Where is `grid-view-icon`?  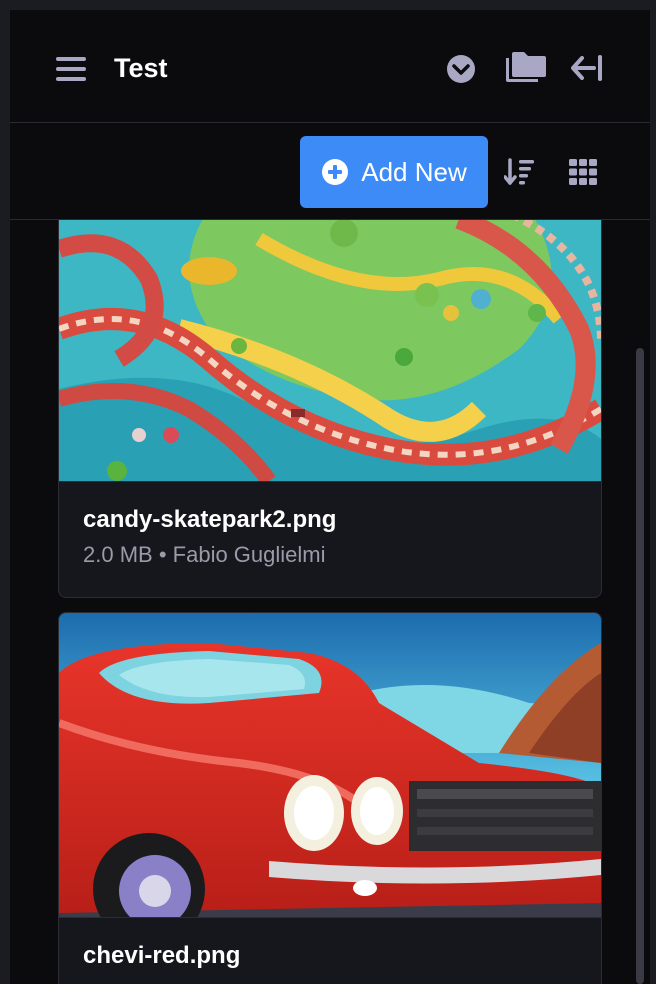
grid-view-icon is located at coordinates (583, 172).